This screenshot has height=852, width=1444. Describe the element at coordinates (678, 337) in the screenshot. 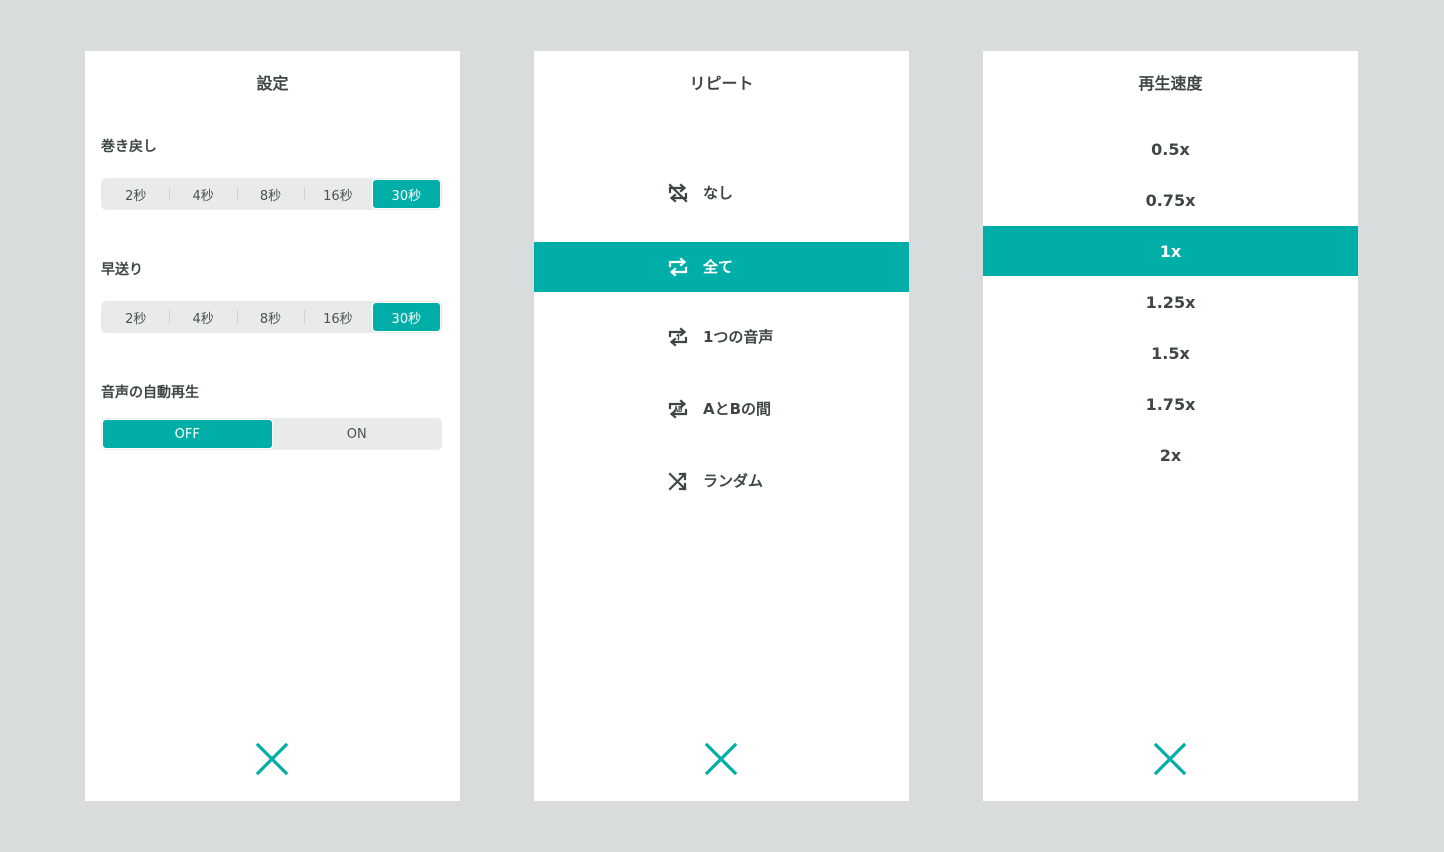

I see `repeat-one-icon` at that location.